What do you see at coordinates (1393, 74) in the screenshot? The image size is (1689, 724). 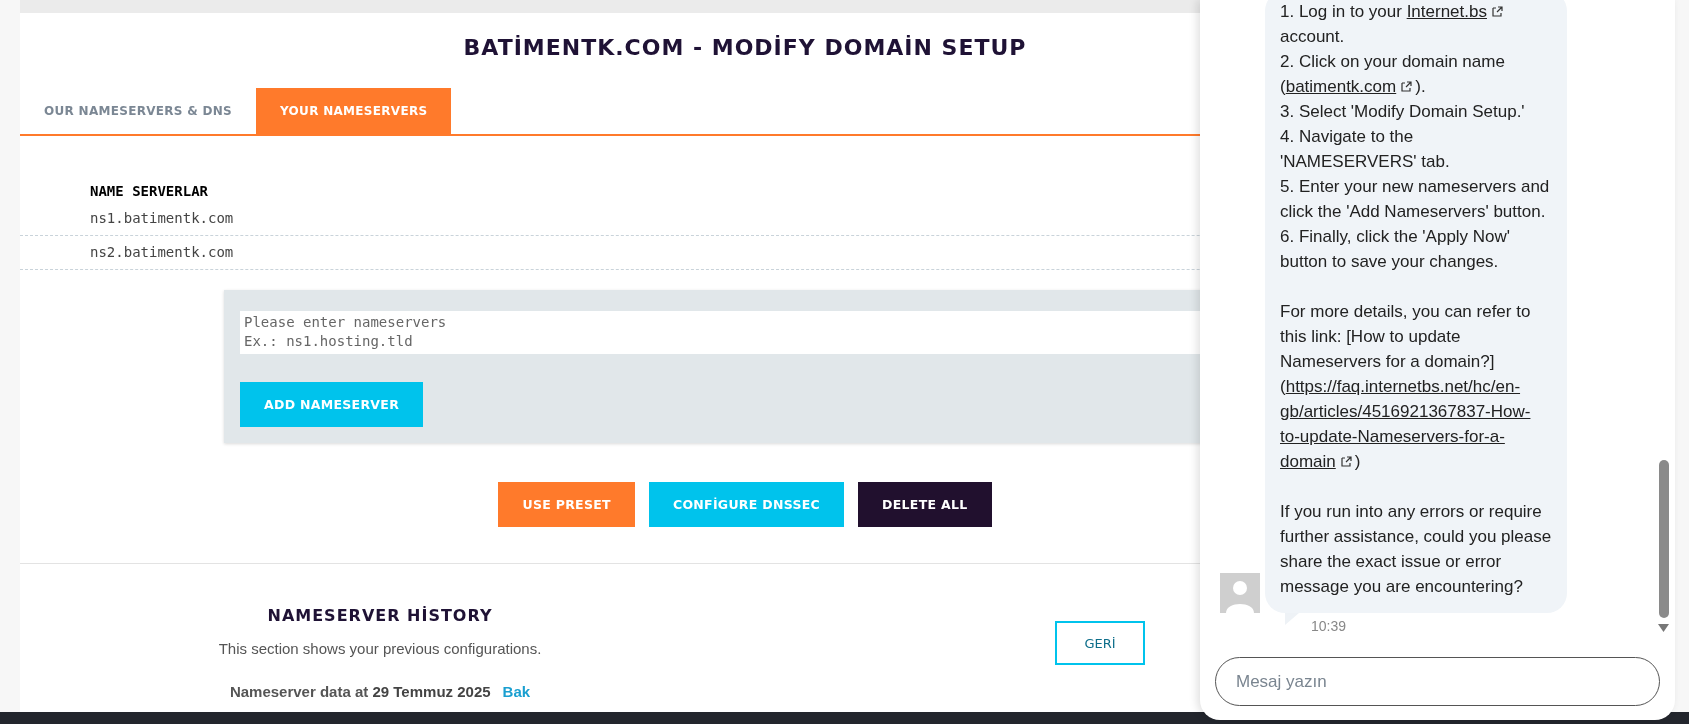 I see `message-text: 2. Click on your domain name (batimentk.com ).` at bounding box center [1393, 74].